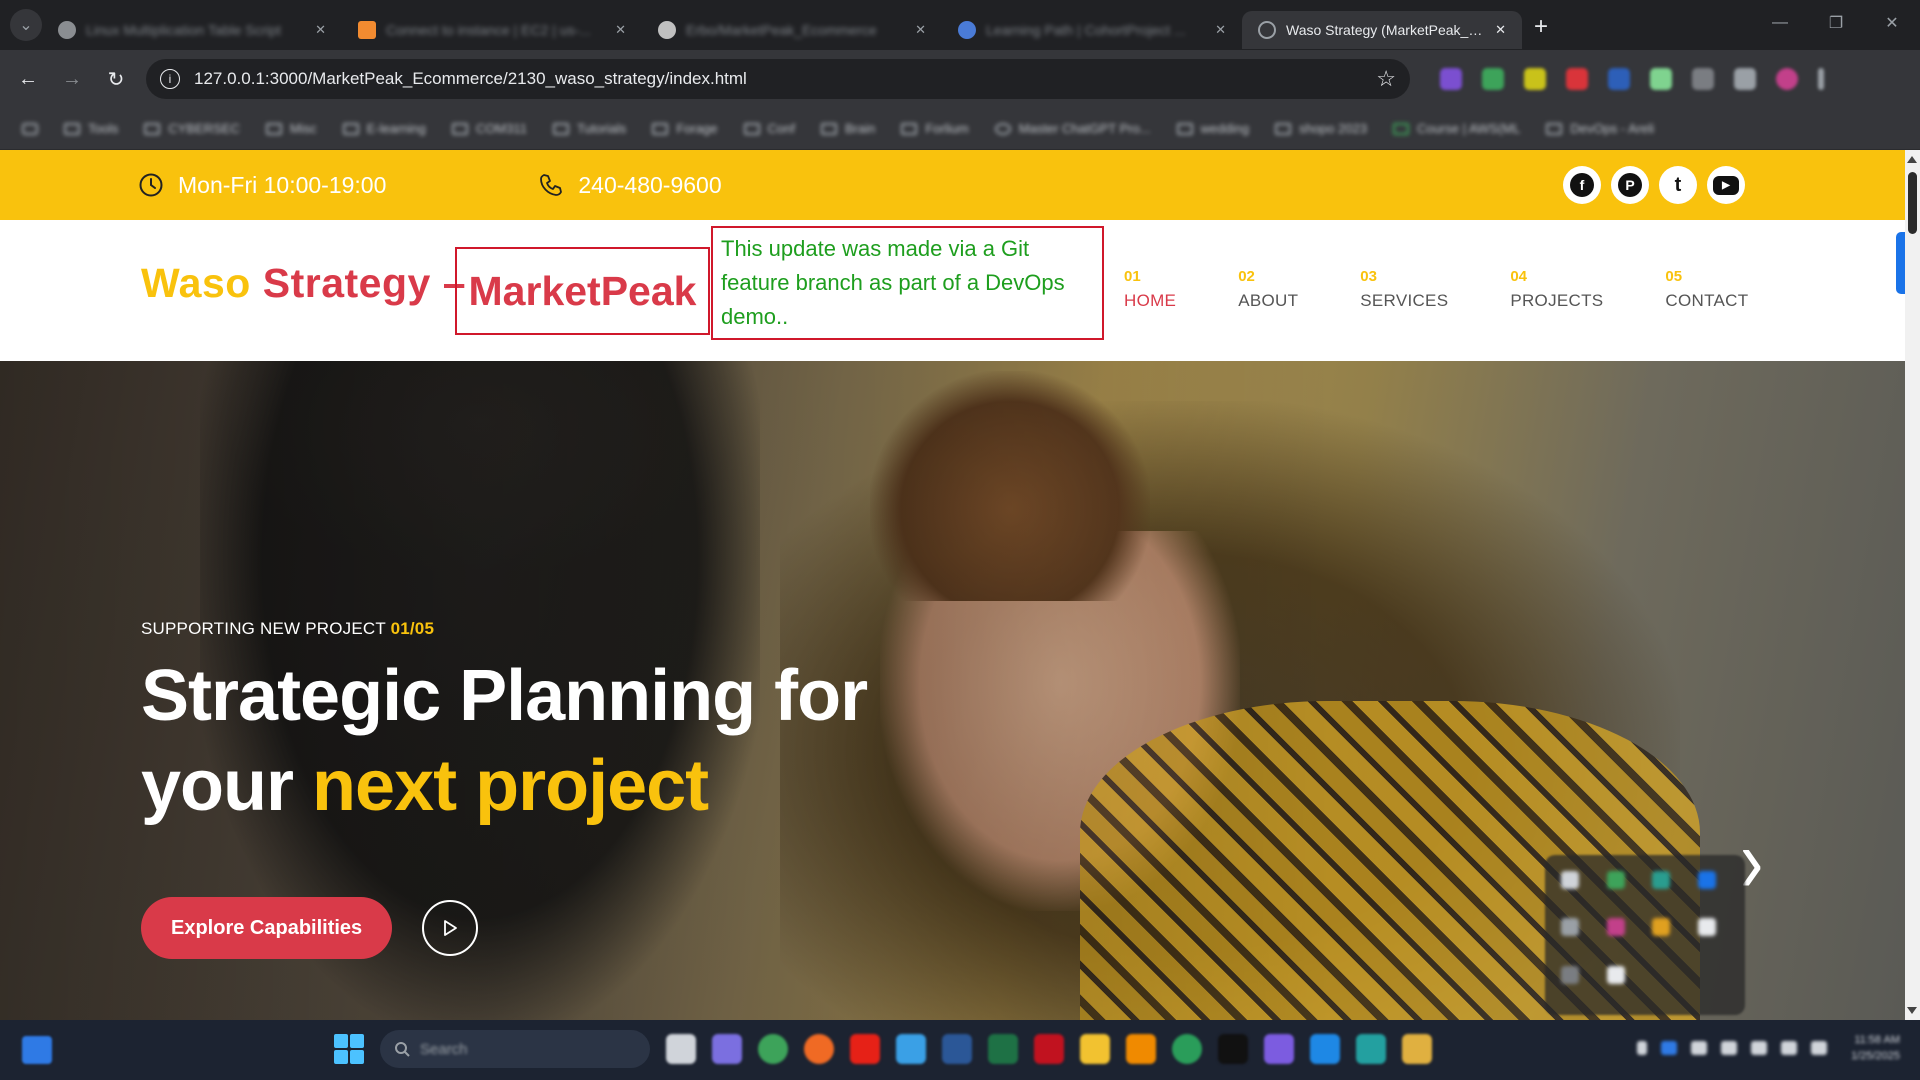  What do you see at coordinates (727, 1049) in the screenshot?
I see `chat-icon` at bounding box center [727, 1049].